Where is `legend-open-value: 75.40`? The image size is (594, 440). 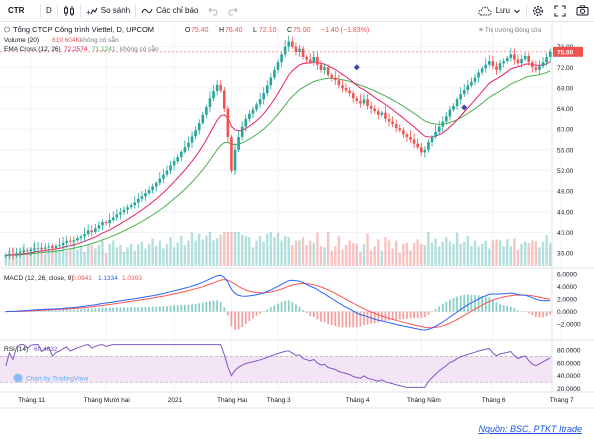
legend-open-value: 75.40 is located at coordinates (200, 30).